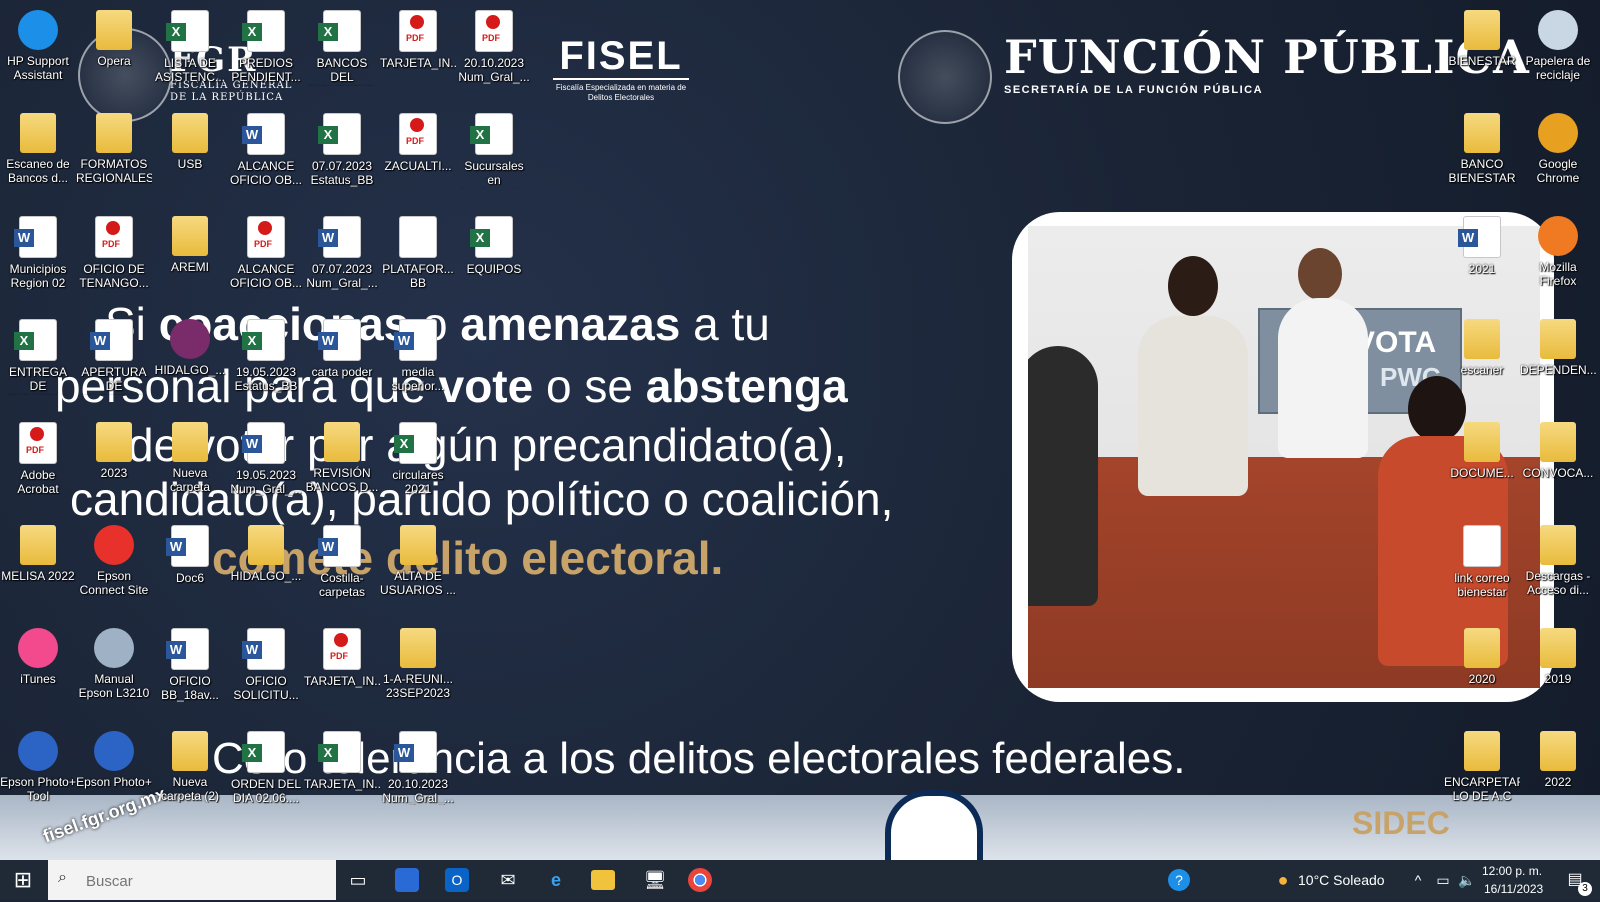 Image resolution: width=1600 pixels, height=902 pixels. What do you see at coordinates (342, 346) in the screenshot?
I see `desktop-icon: carta poder` at bounding box center [342, 346].